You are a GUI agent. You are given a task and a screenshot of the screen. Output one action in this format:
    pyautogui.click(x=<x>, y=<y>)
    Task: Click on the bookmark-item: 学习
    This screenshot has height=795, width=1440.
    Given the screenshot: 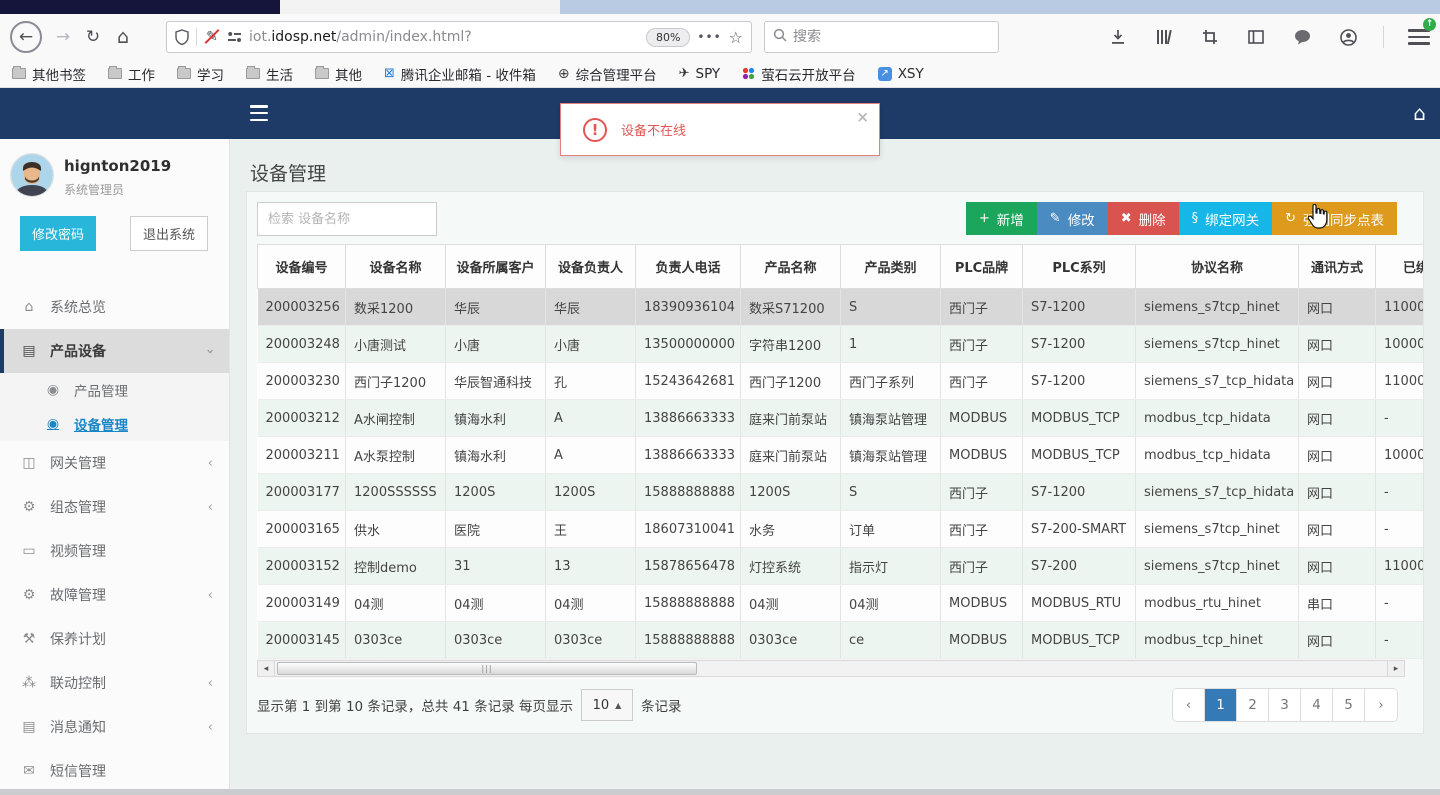 What is the action you would take?
    pyautogui.click(x=200, y=74)
    